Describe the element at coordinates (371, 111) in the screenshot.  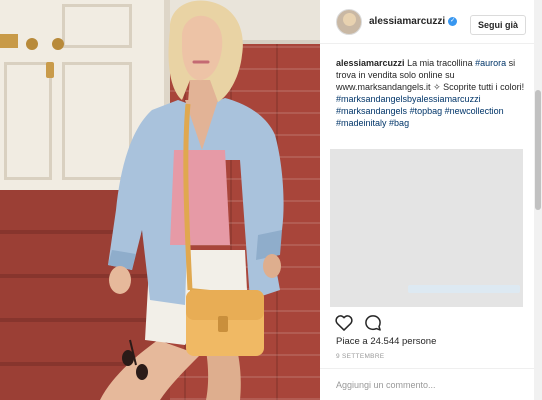
I see `hashtag-link: #marksandangels` at that location.